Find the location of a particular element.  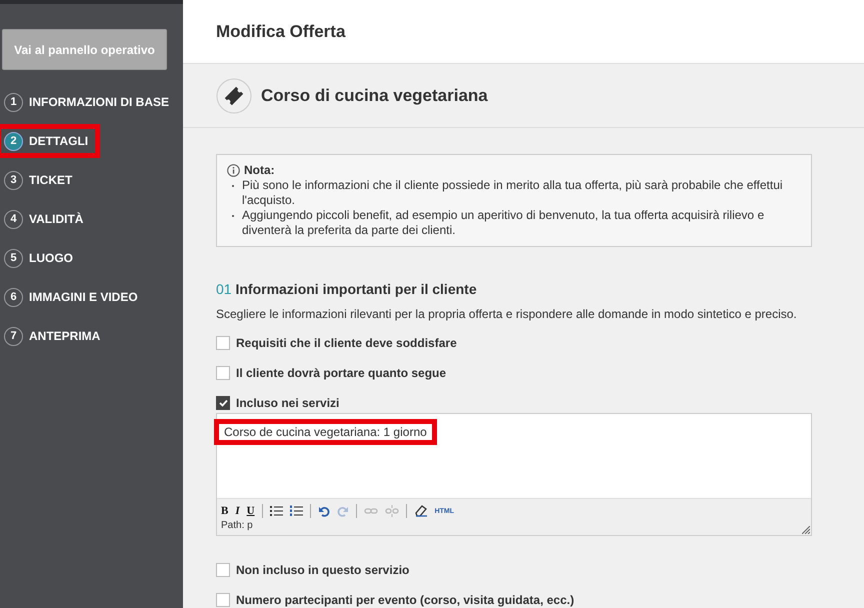

option-label: Numero partecipanti per evento (corso, visita guidata, ecc.) is located at coordinates (405, 600).